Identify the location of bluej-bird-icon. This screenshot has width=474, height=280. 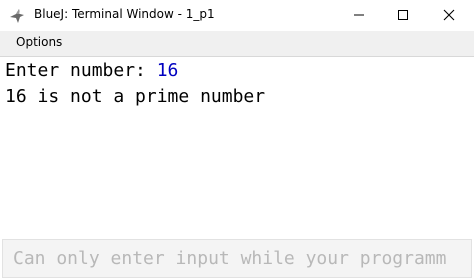
(17, 16).